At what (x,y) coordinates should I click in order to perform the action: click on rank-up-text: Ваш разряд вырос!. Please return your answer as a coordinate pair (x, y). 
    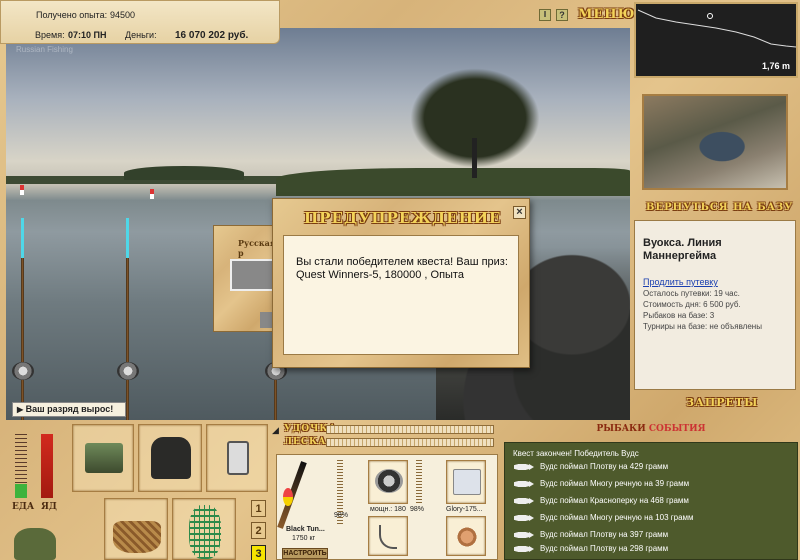
    Looking at the image, I should click on (69, 409).